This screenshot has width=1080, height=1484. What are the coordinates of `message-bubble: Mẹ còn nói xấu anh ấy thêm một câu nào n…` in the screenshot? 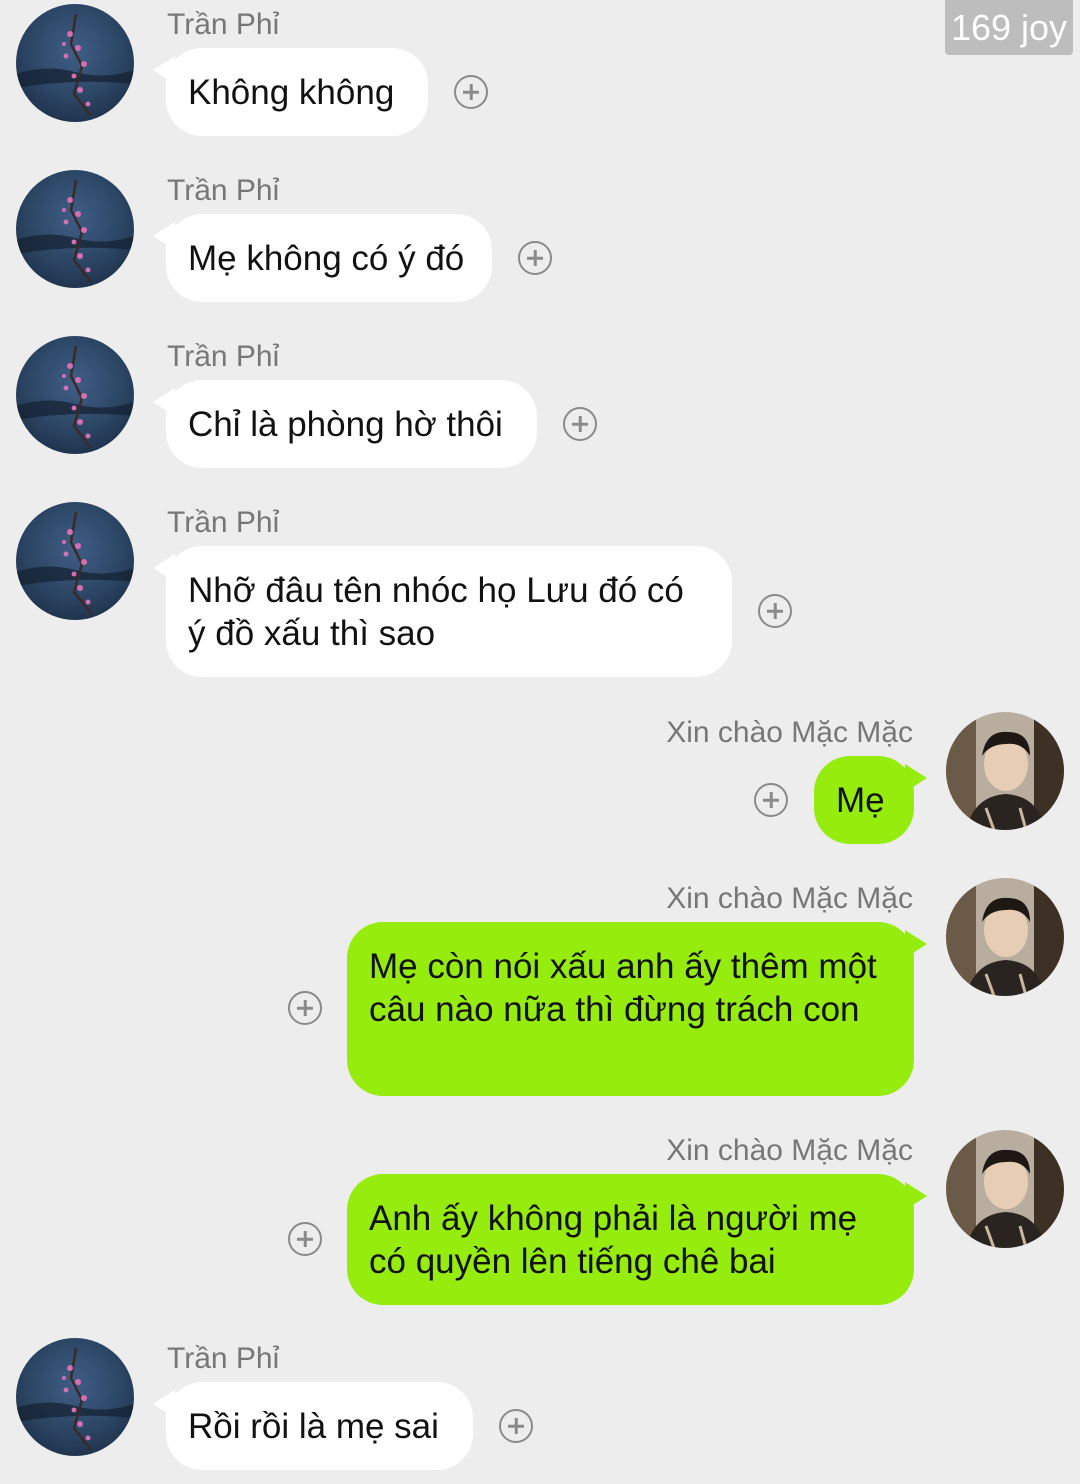 It's located at (630, 1009).